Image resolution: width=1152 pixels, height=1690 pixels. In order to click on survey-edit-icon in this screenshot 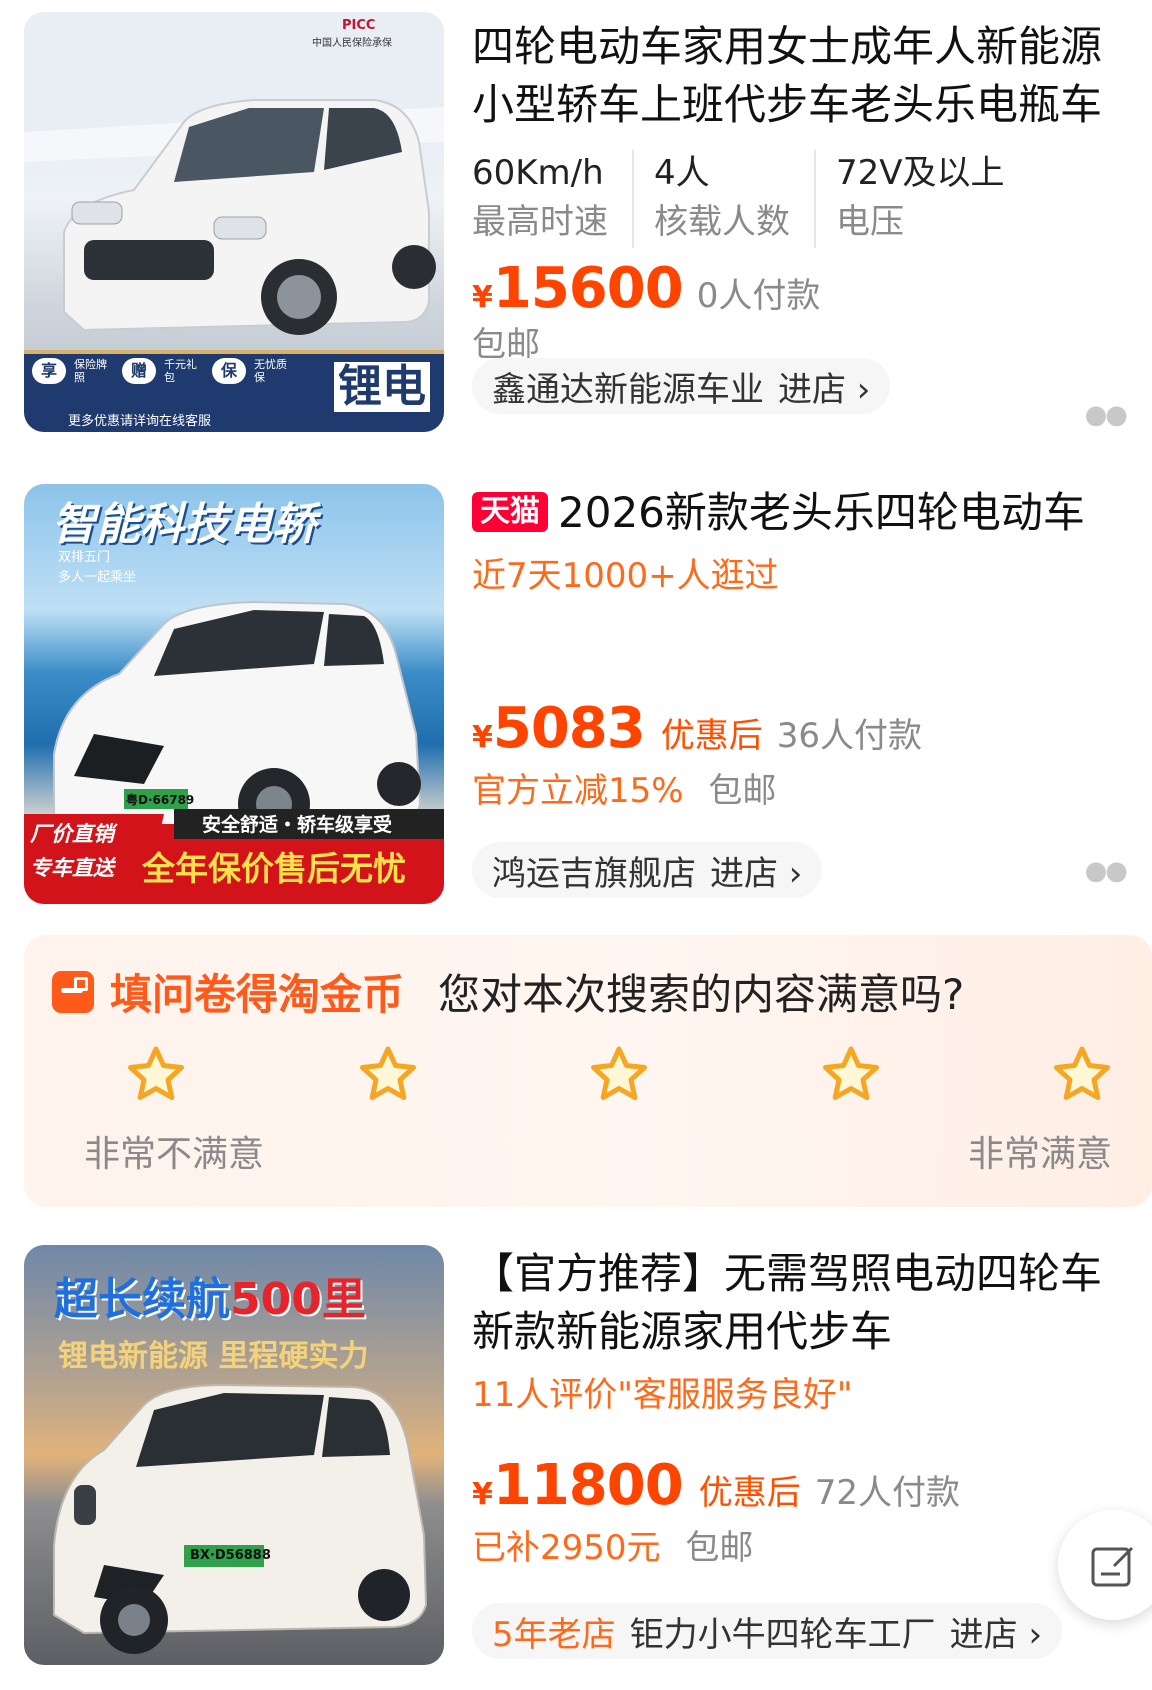, I will do `click(73, 991)`.